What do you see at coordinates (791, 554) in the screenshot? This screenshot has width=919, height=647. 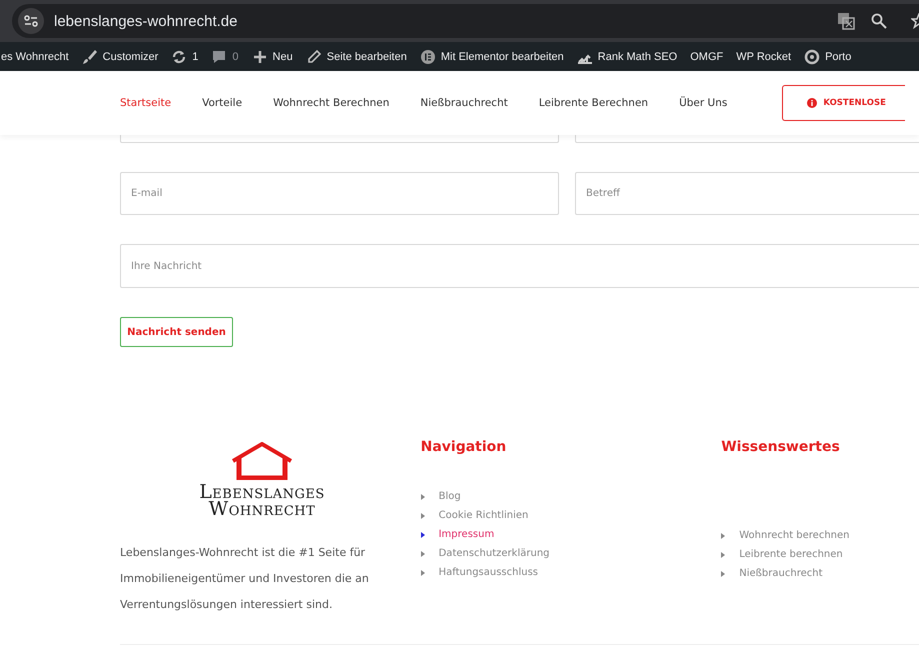 I see `footer-link: Leibrente berechnen` at bounding box center [791, 554].